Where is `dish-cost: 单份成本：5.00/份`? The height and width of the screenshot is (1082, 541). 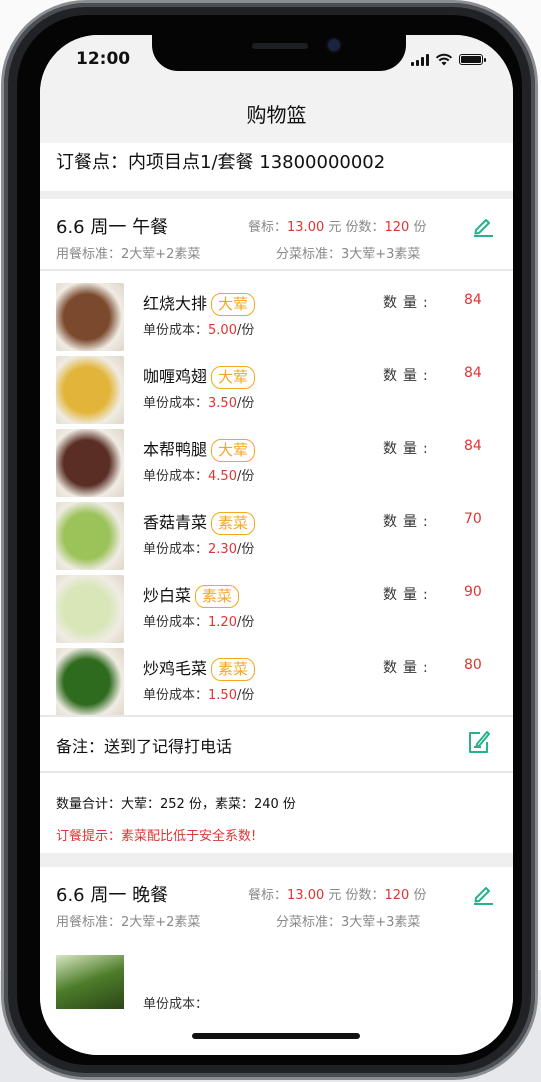 dish-cost: 单份成本：5.00/份 is located at coordinates (198, 328).